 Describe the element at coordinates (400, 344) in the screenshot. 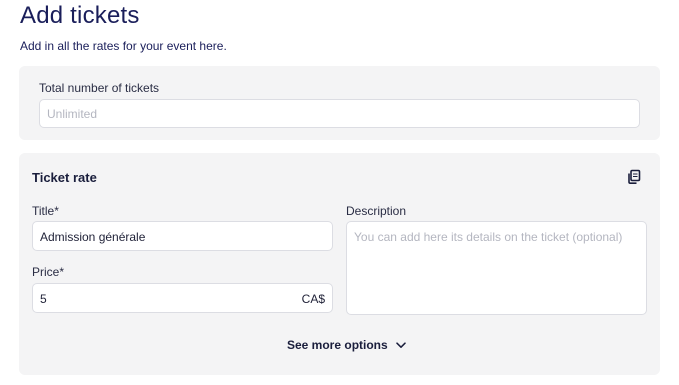

I see `chevron-down-icon` at that location.